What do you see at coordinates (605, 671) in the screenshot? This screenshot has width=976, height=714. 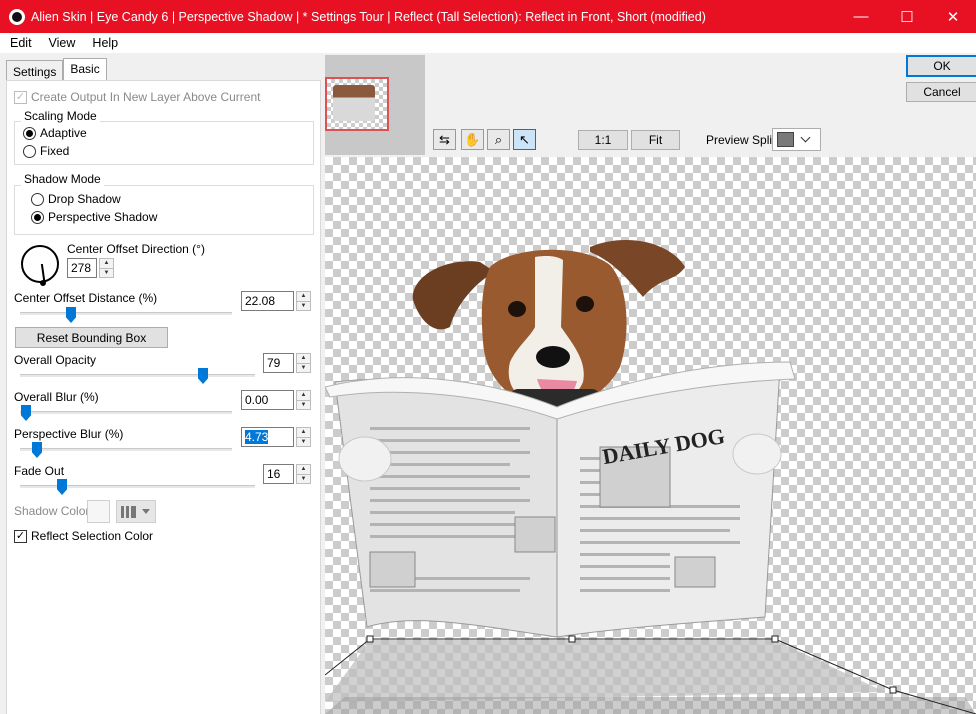 I see `reflection-shadow` at bounding box center [605, 671].